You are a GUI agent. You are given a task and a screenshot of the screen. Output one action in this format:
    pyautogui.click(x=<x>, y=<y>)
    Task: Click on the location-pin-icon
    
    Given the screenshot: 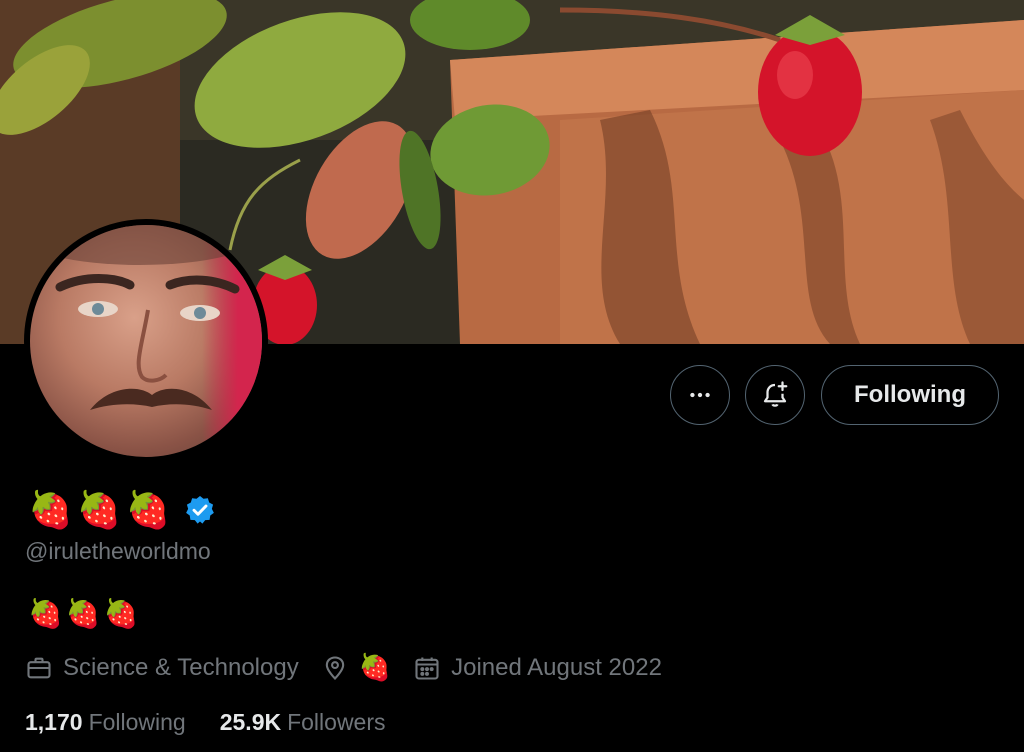 What is the action you would take?
    pyautogui.click(x=334, y=667)
    